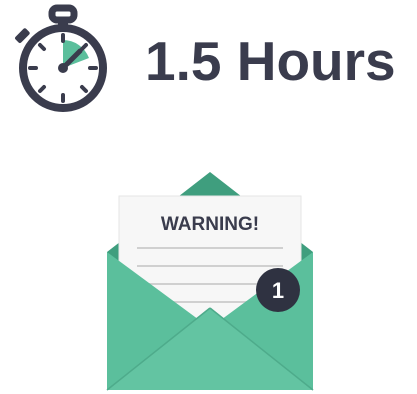 The height and width of the screenshot is (394, 417). I want to click on warning-title: WARNING!, so click(210, 224).